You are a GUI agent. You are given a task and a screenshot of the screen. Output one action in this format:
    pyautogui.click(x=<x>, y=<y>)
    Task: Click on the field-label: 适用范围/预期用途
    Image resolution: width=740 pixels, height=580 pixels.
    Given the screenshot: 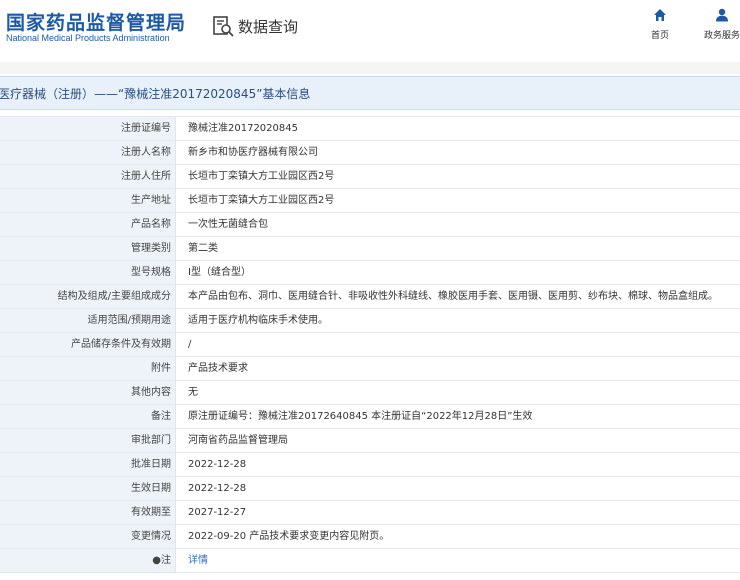 What is the action you would take?
    pyautogui.click(x=88, y=320)
    